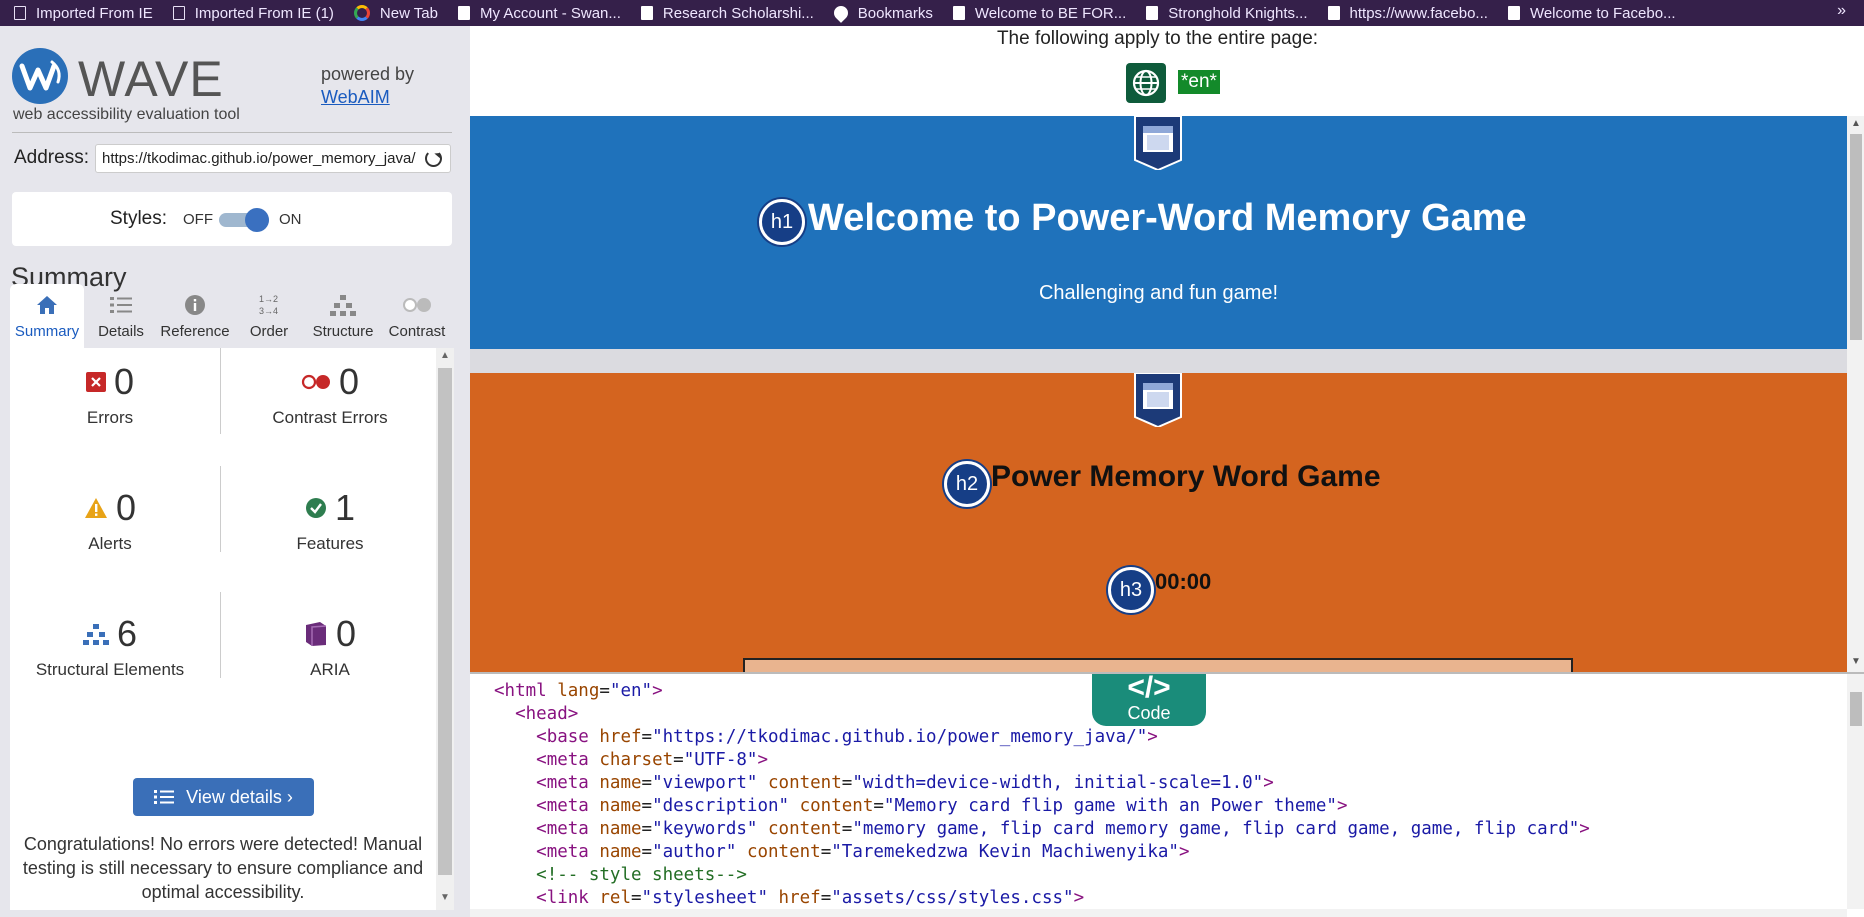  What do you see at coordinates (264, 13) in the screenshot?
I see `bookmark-label: Imported From IE (1)` at bounding box center [264, 13].